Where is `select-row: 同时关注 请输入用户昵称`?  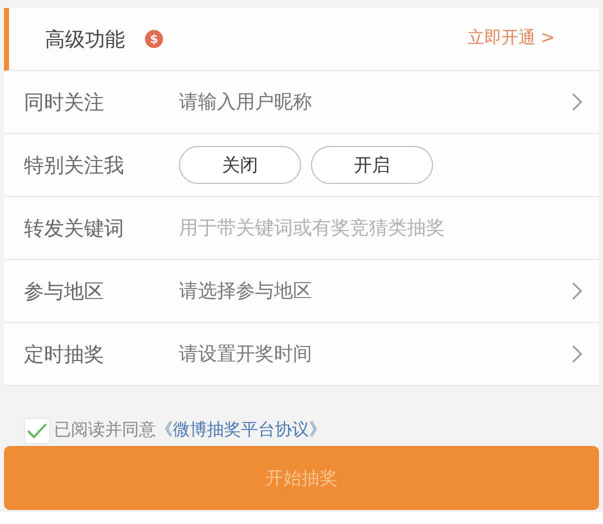
select-row: 同时关注 请输入用户昵称 is located at coordinates (301, 102).